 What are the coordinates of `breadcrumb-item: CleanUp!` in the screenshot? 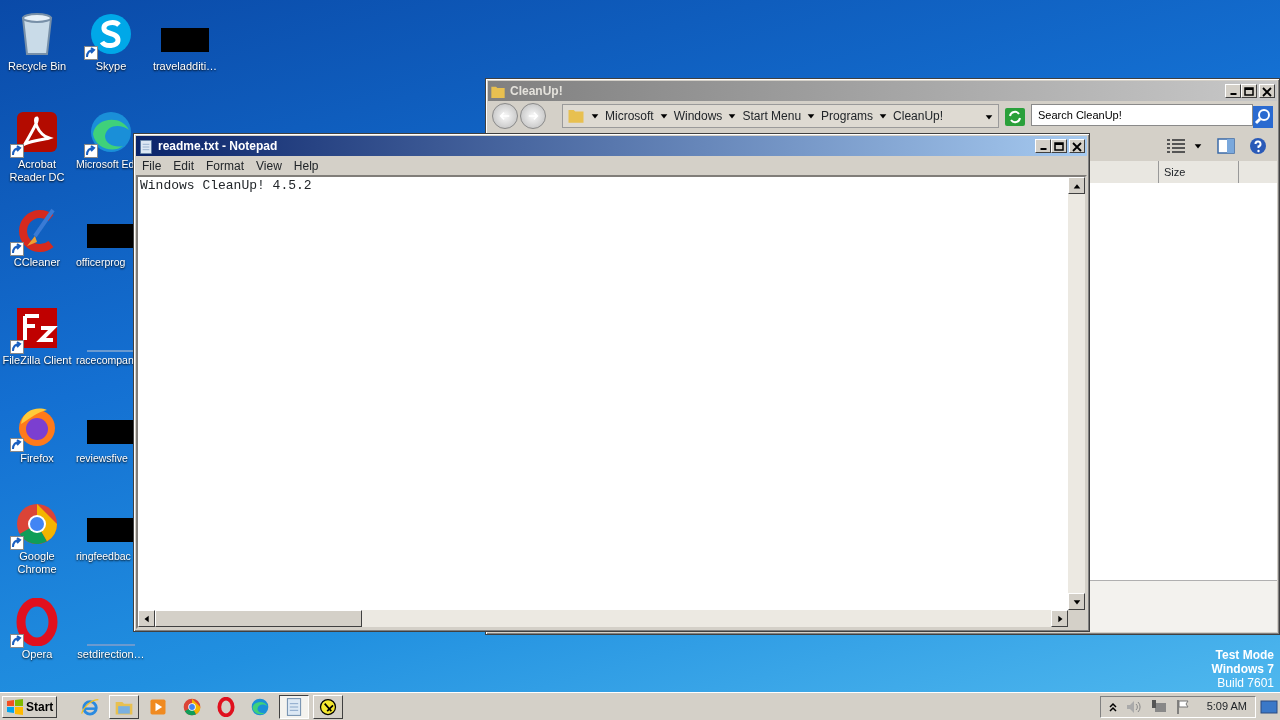 It's located at (918, 116).